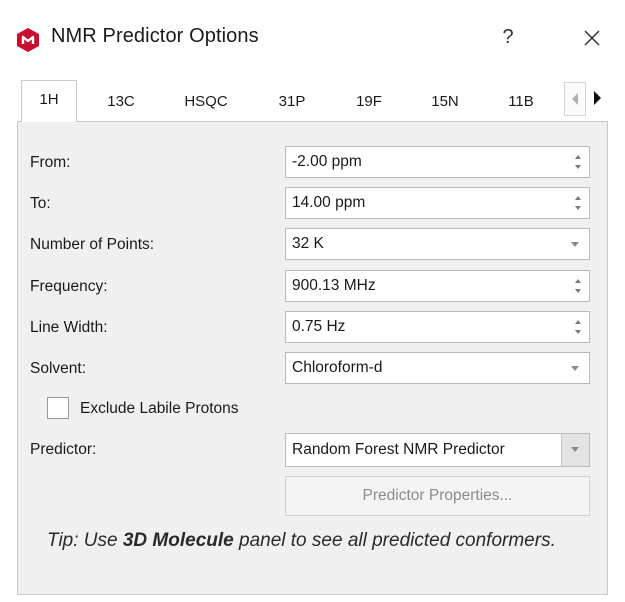 This screenshot has width=625, height=602. Describe the element at coordinates (312, 39) in the screenshot. I see `title-bar: NMR Predictor Options ?` at that location.